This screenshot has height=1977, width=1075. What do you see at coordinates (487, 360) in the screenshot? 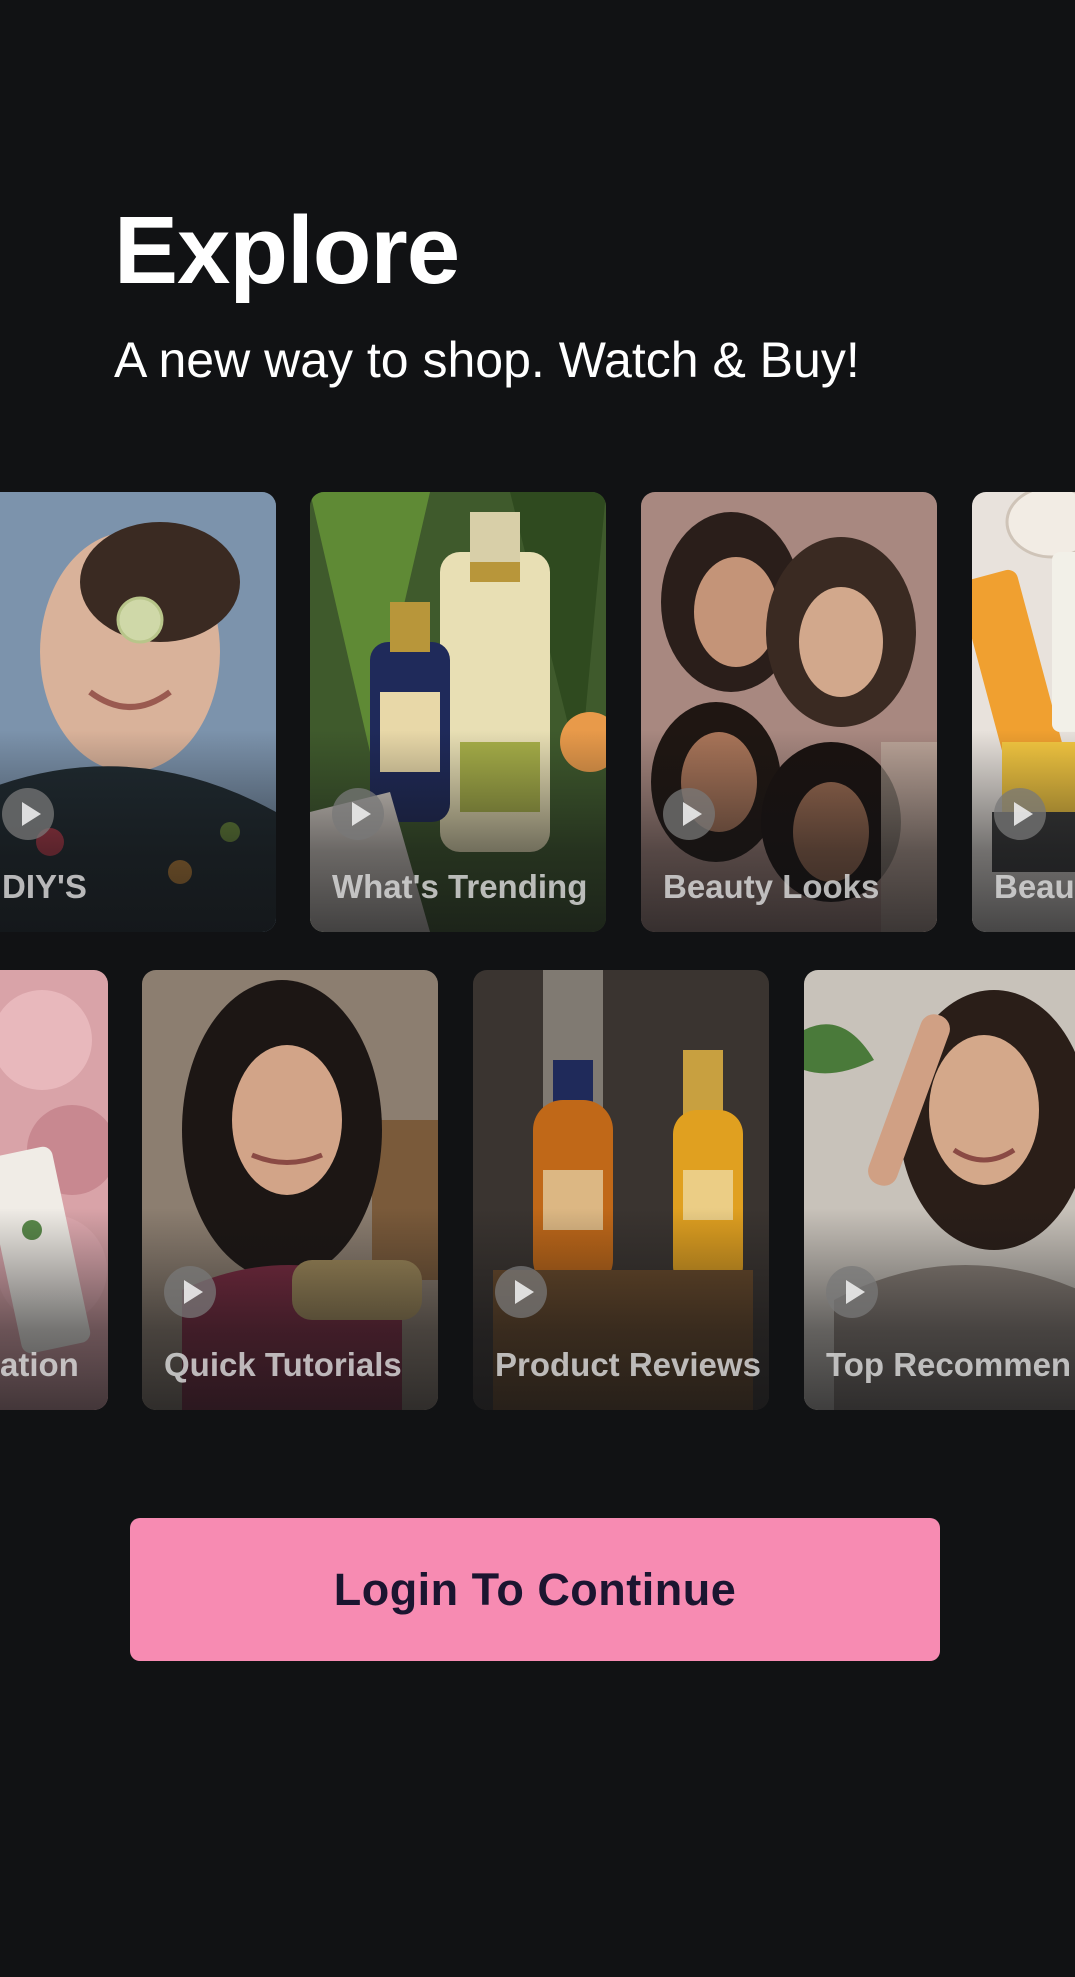
I see `page-subtitle: A new way to shop. Watch & Buy!` at bounding box center [487, 360].